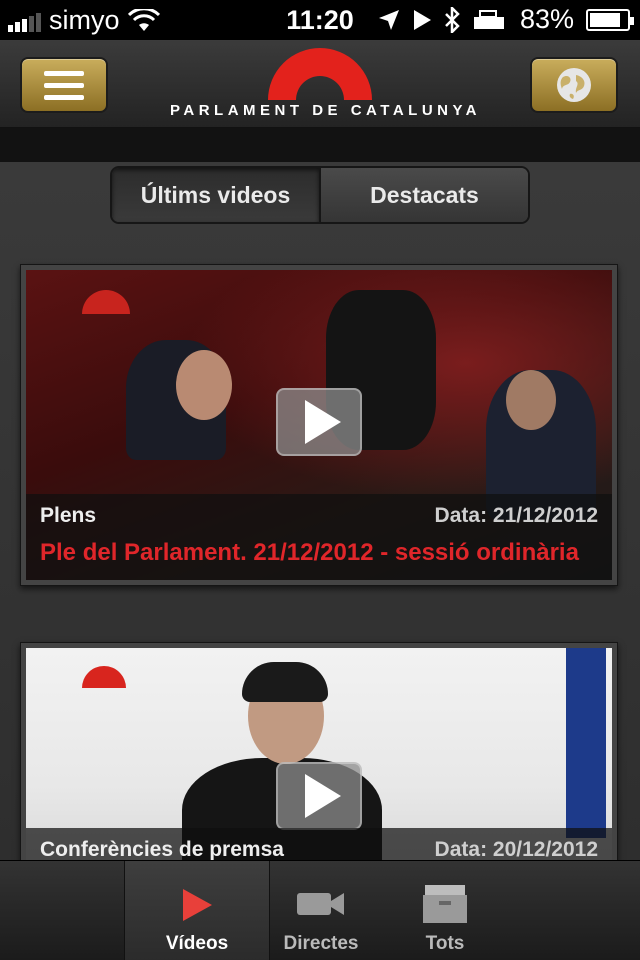 The width and height of the screenshot is (640, 960). I want to click on parlament-logo: PARLAMENT DE CATALUNYA, so click(325, 84).